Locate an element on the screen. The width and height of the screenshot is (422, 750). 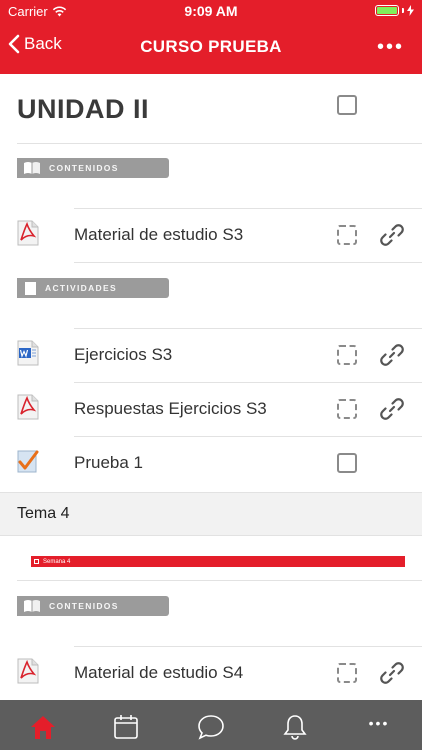
page-title: CURSO PRUEBA is located at coordinates (211, 46).